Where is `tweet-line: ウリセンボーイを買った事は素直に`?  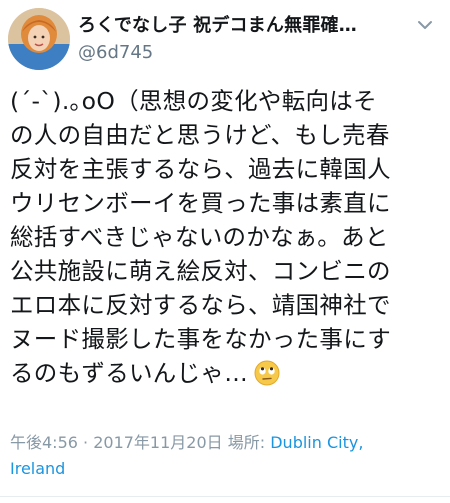 tweet-line: ウリセンボーイを買った事は素直に is located at coordinates (200, 203).